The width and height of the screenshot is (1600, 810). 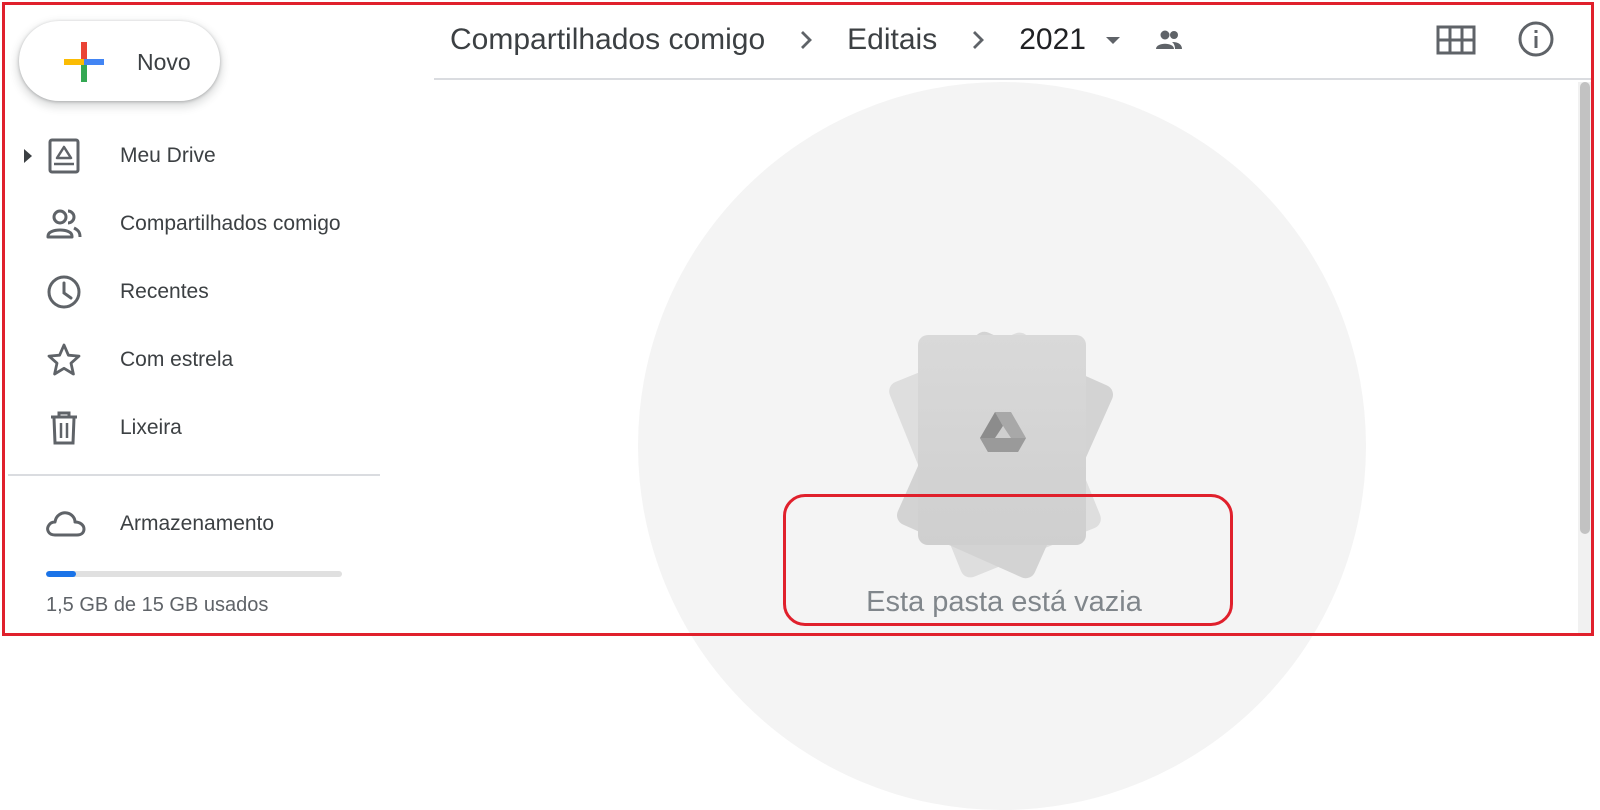 What do you see at coordinates (1004, 602) in the screenshot?
I see `empty-folder-message: Esta pasta está vazia` at bounding box center [1004, 602].